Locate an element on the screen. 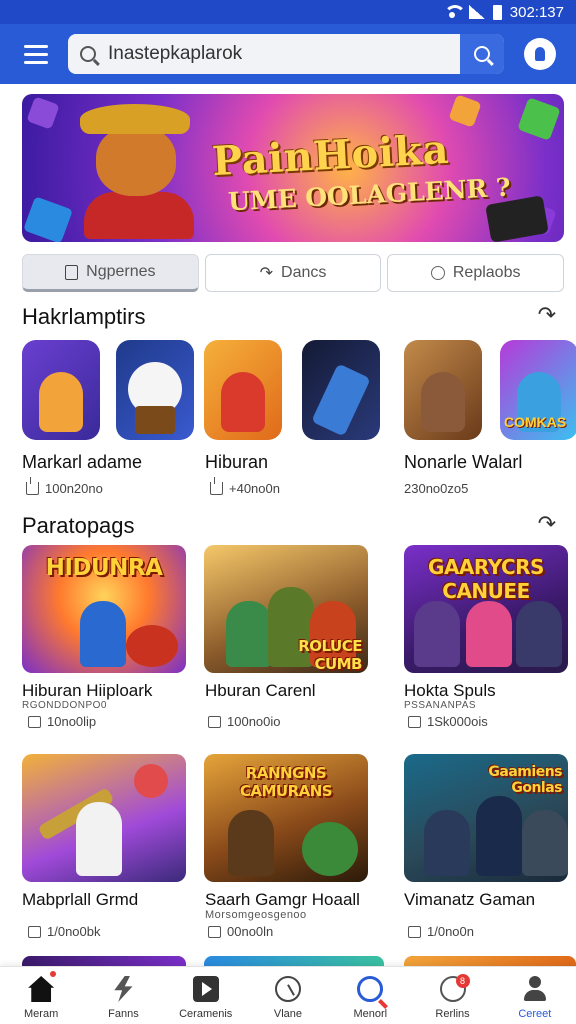 Image resolution: width=576 pixels, height=1024 pixels. app-name: Hiburan is located at coordinates (237, 462).